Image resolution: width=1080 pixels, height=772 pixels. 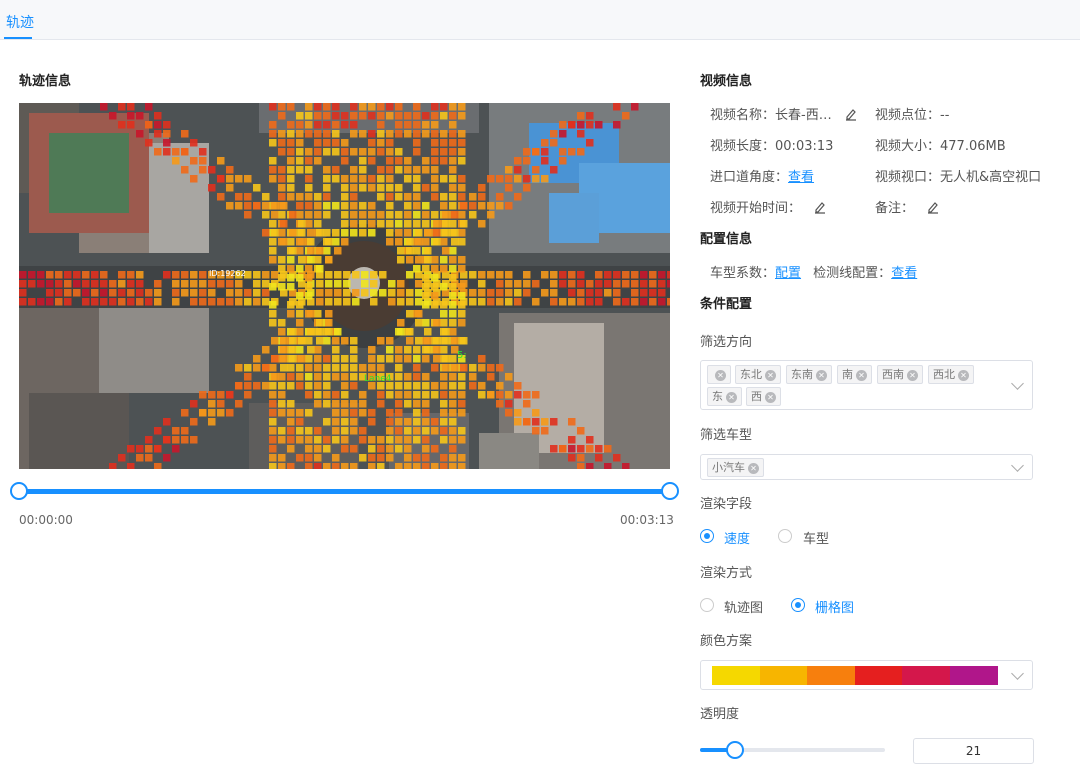 What do you see at coordinates (809, 374) in the screenshot?
I see `direction-tag: 东南 ✕` at bounding box center [809, 374].